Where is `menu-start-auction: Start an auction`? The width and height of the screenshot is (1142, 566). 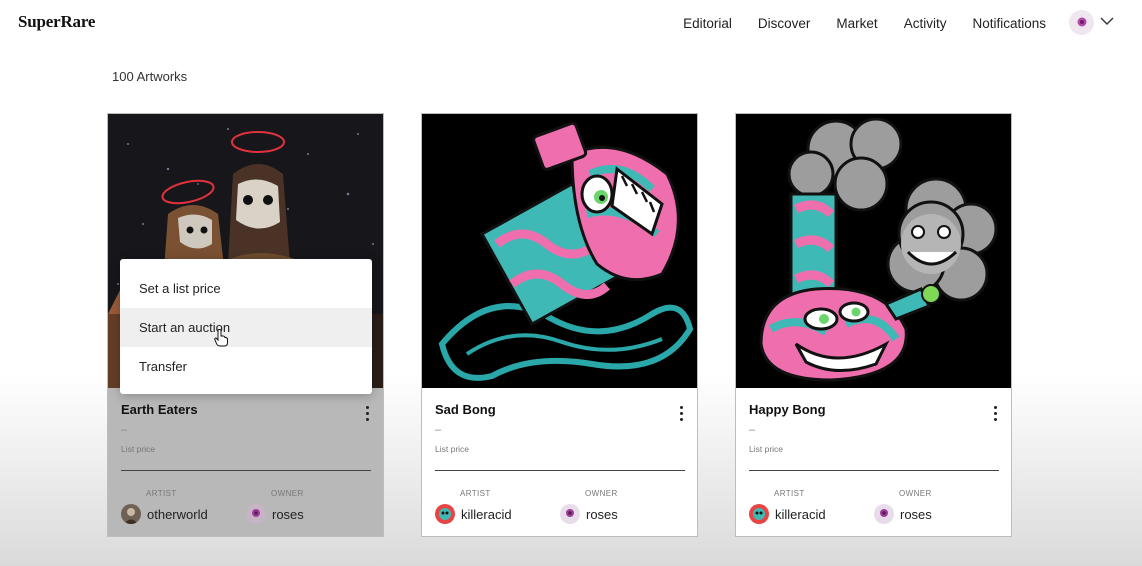 menu-start-auction: Start an auction is located at coordinates (246, 327).